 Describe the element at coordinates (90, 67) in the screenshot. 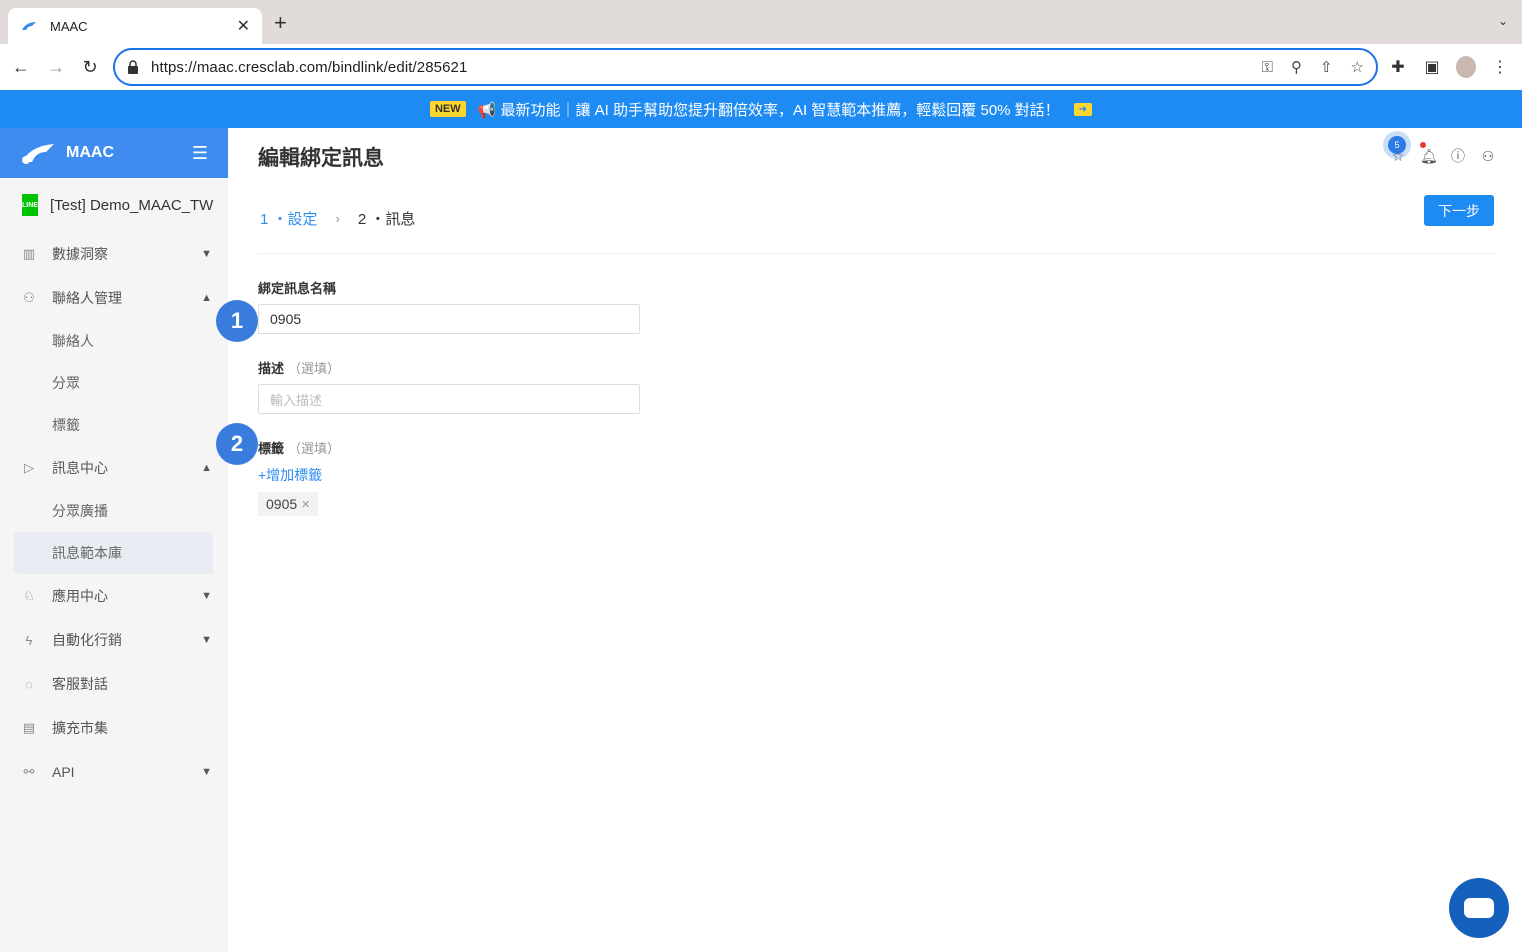

I see `reload-icon: ↻` at that location.